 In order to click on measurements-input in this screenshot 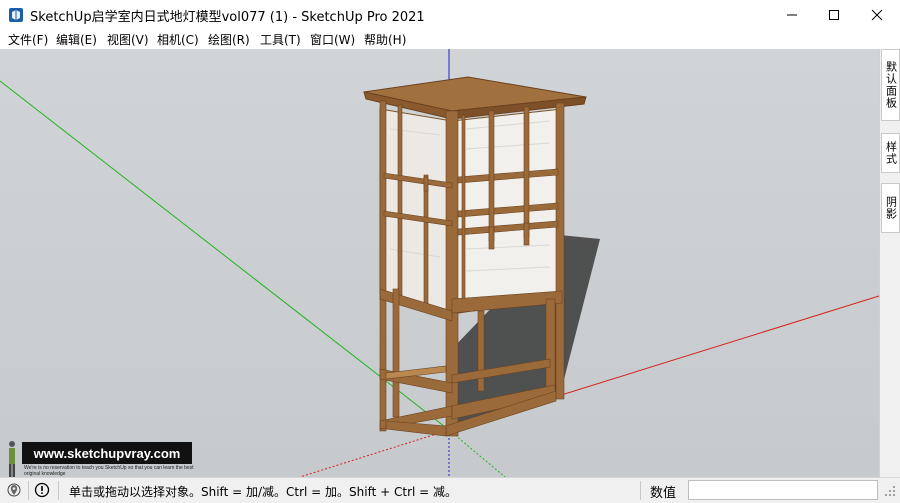, I will do `click(783, 490)`.